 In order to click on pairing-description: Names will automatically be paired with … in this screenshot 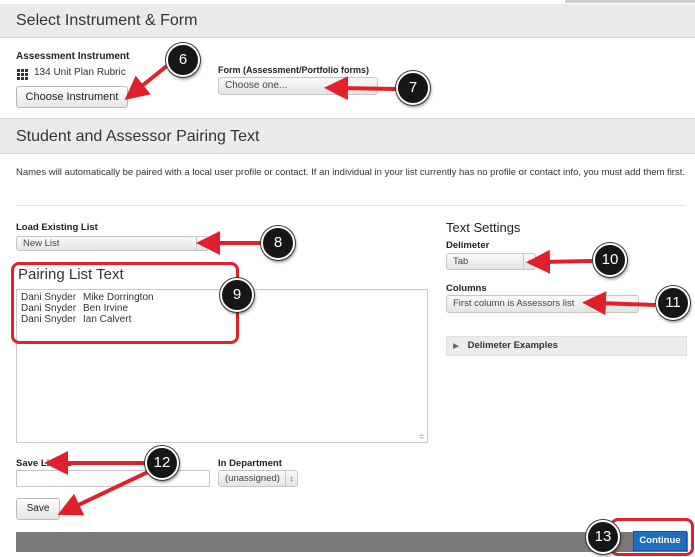, I will do `click(351, 172)`.